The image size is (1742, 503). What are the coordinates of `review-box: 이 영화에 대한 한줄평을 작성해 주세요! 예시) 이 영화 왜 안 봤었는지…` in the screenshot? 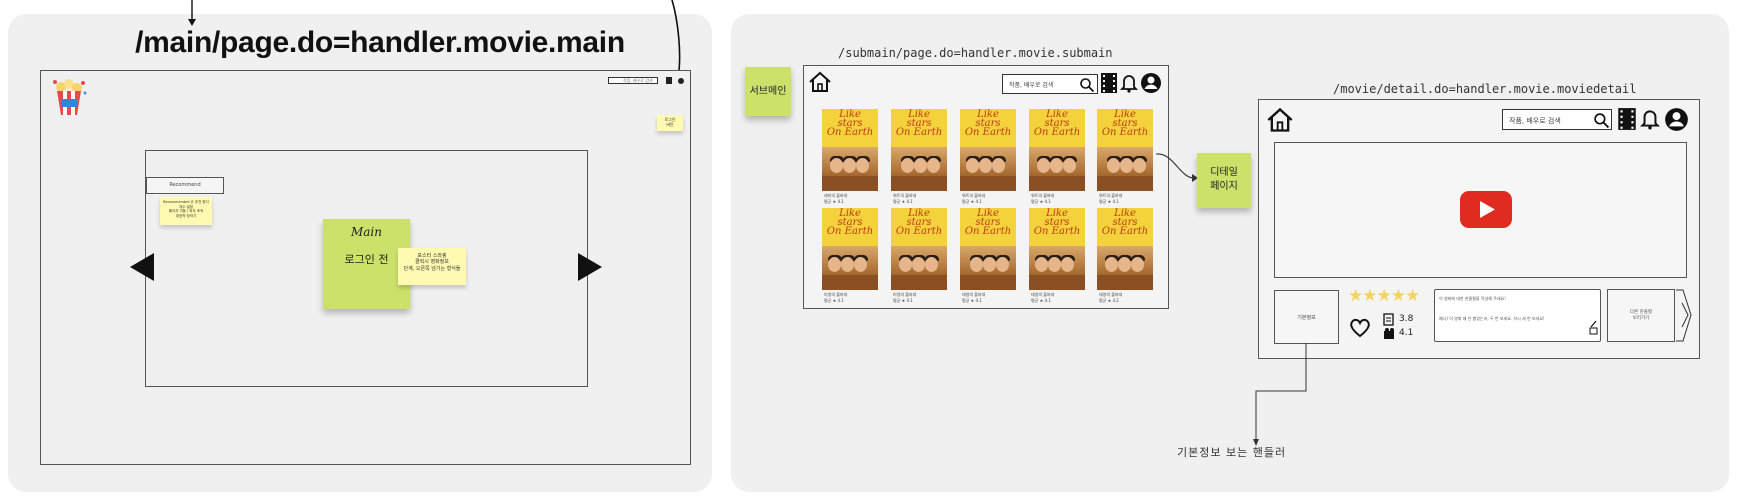 It's located at (1517, 315).